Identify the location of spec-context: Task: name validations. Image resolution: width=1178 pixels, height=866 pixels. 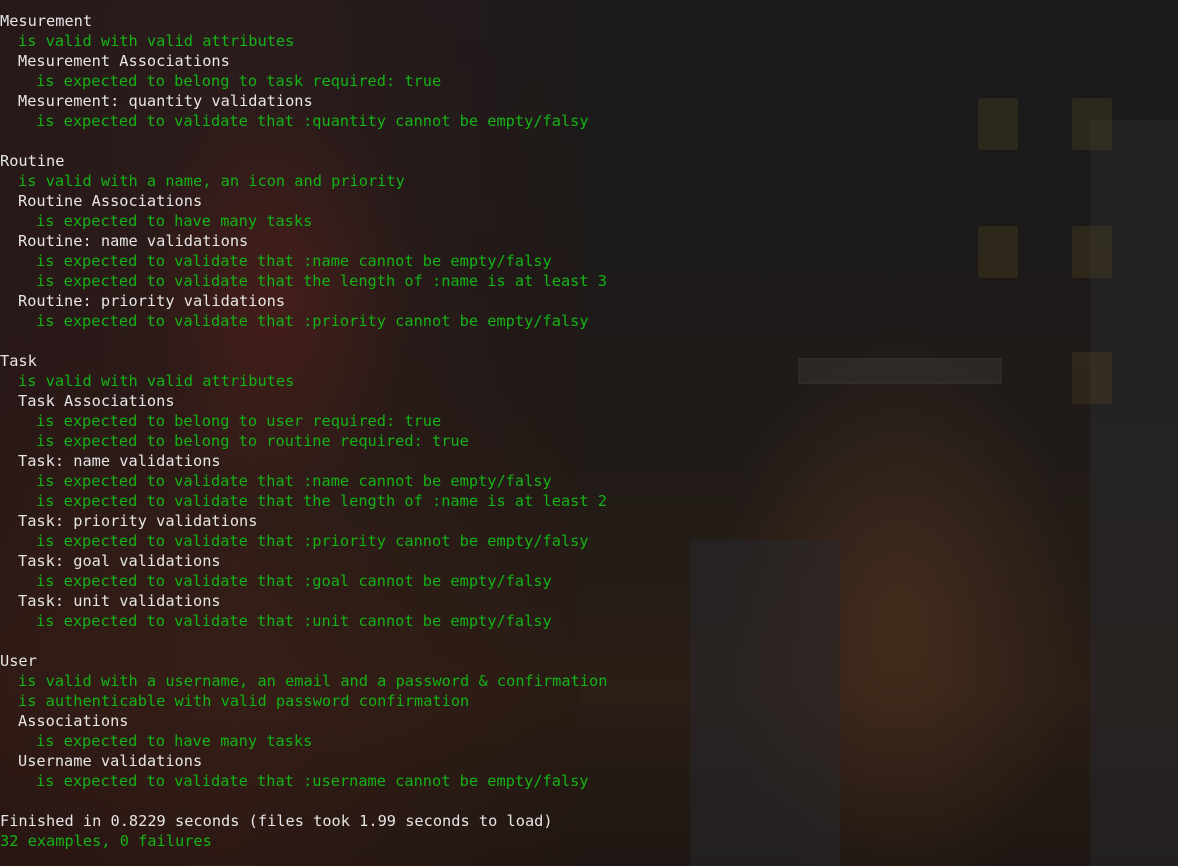
(119, 461).